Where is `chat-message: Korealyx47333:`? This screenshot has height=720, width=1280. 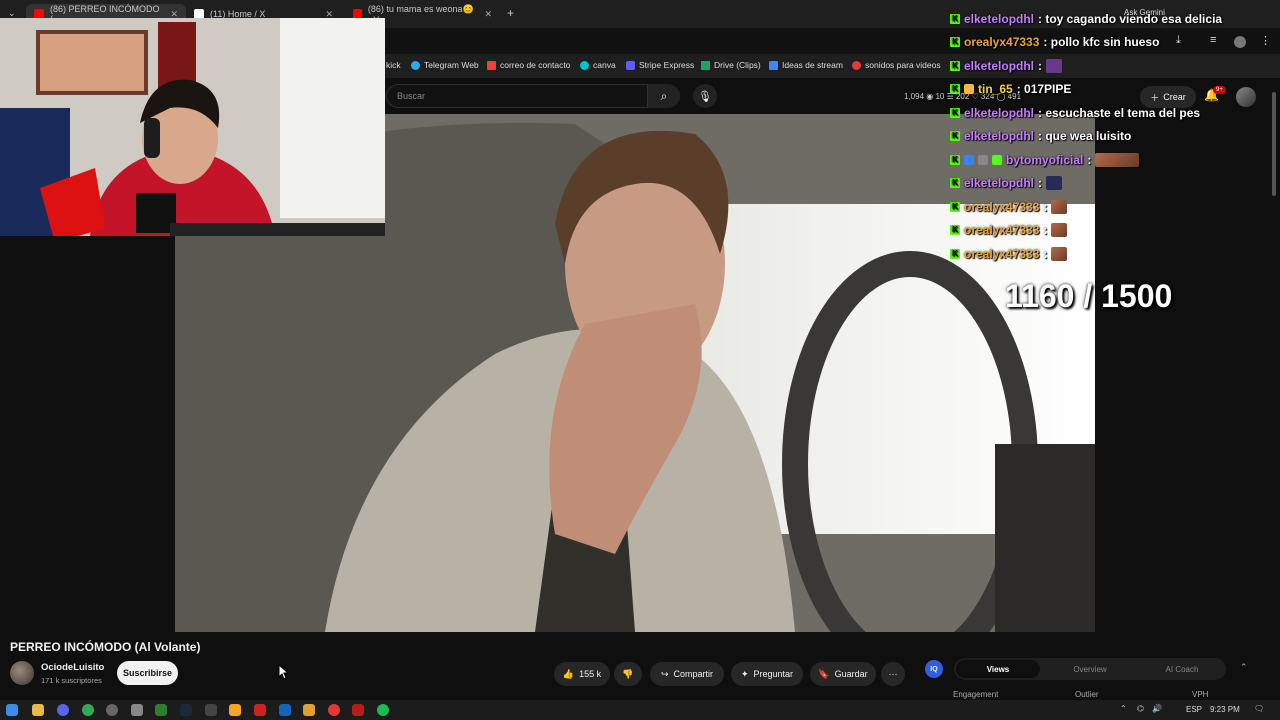 chat-message: Korealyx47333: is located at coordinates (1009, 207).